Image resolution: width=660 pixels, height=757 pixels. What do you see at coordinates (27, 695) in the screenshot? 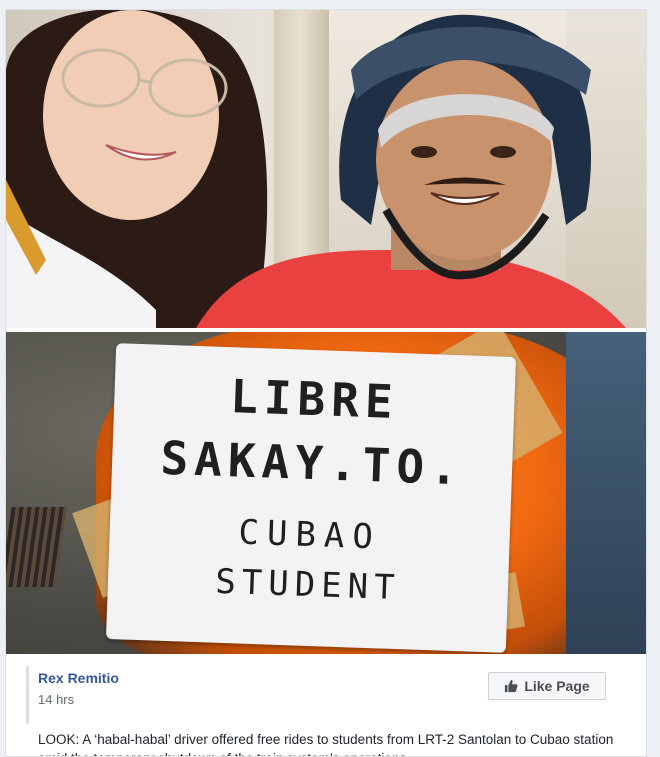
I see `caption-accent-bar` at bounding box center [27, 695].